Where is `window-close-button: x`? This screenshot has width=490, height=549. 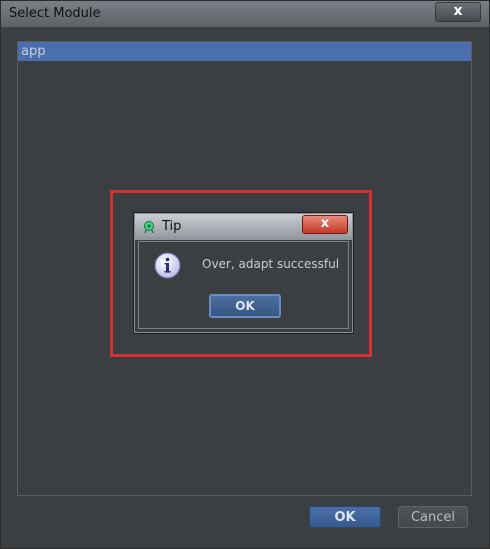
window-close-button: x is located at coordinates (458, 12).